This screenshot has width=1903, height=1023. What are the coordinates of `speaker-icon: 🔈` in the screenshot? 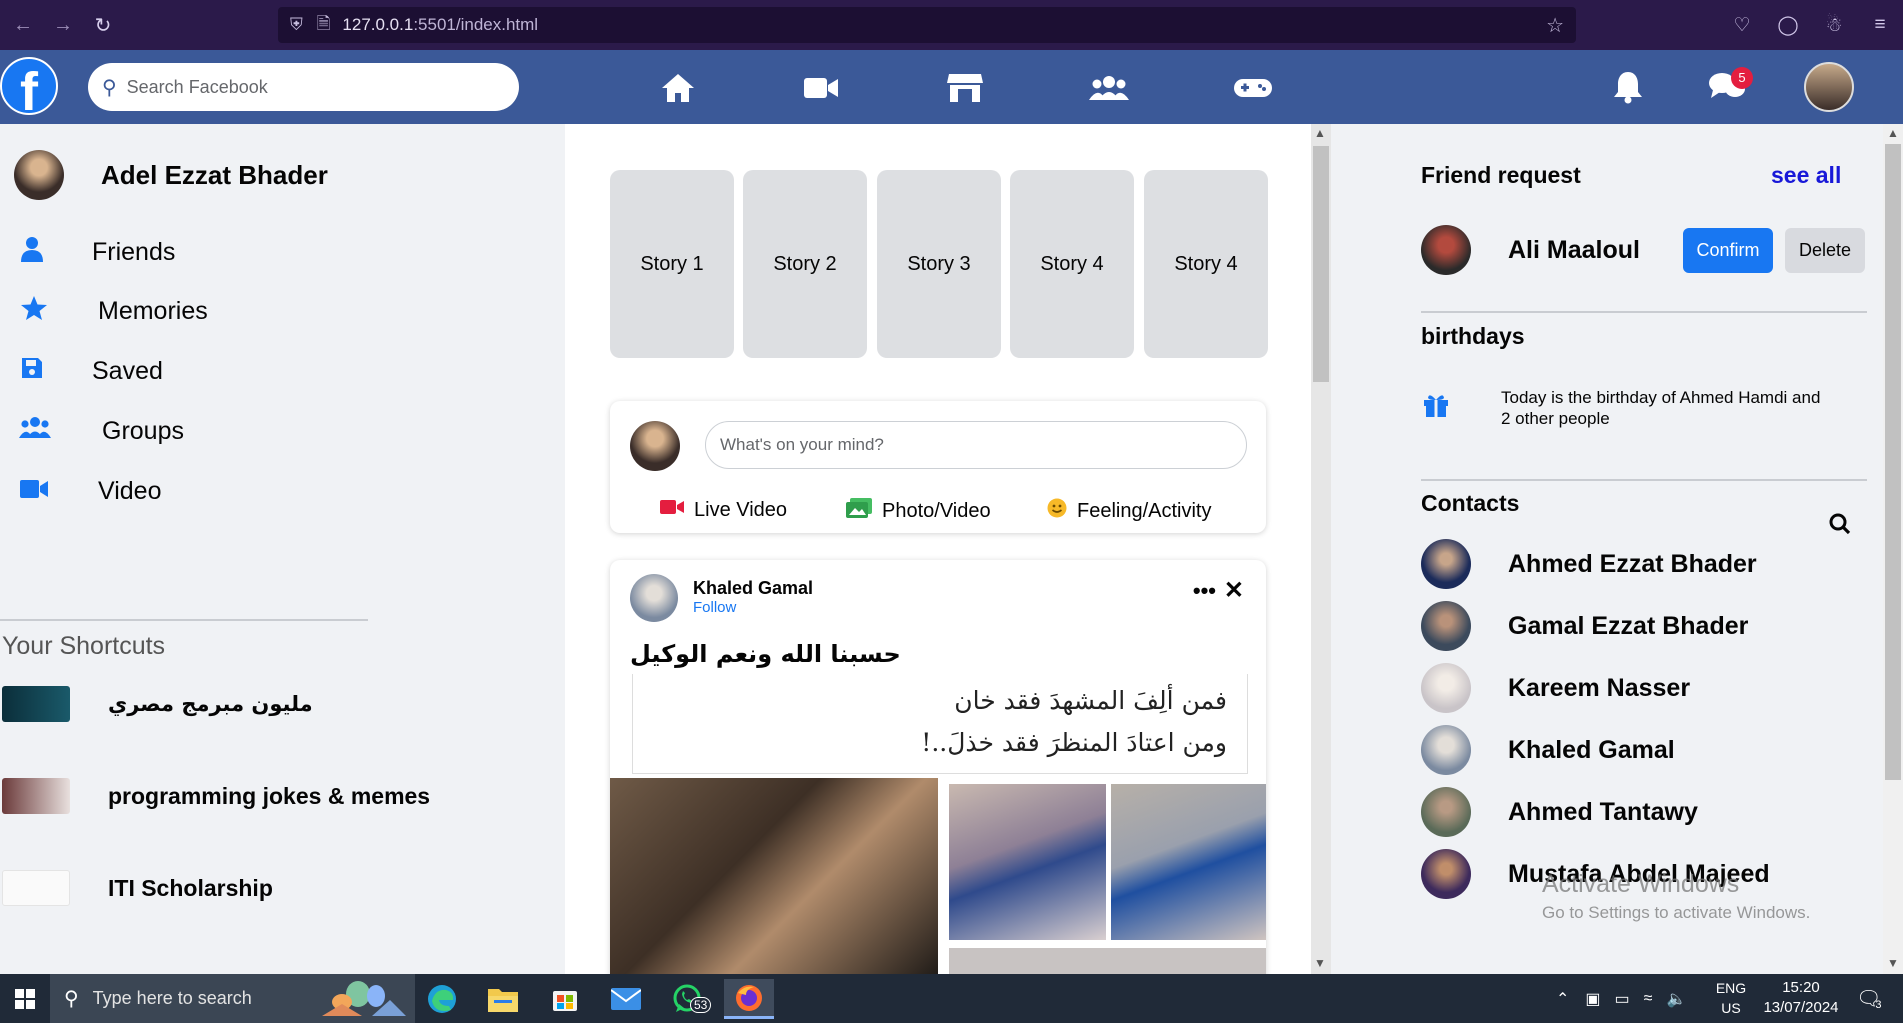 It's located at (1676, 999).